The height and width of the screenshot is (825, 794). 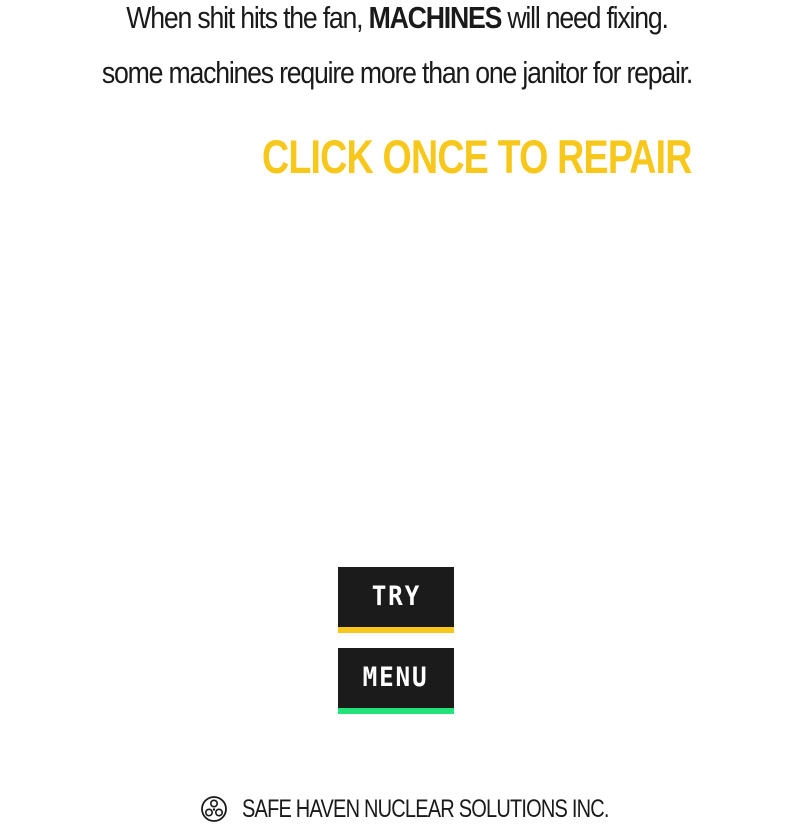 What do you see at coordinates (396, 596) in the screenshot?
I see `try-button-label: TRY` at bounding box center [396, 596].